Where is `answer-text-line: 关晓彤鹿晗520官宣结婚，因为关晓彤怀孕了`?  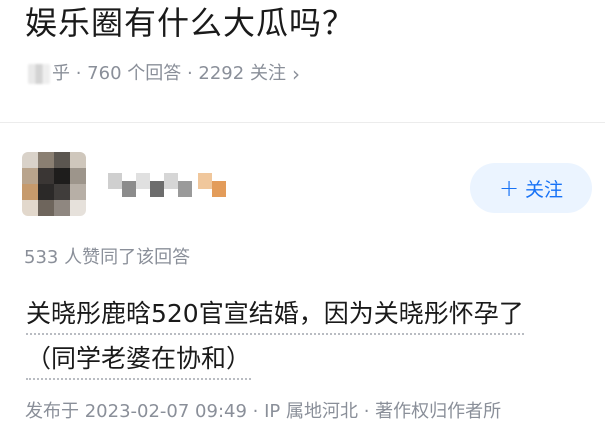 answer-text-line: 关晓彤鹿晗520官宣结婚，因为关晓彤怀孕了 is located at coordinates (275, 316).